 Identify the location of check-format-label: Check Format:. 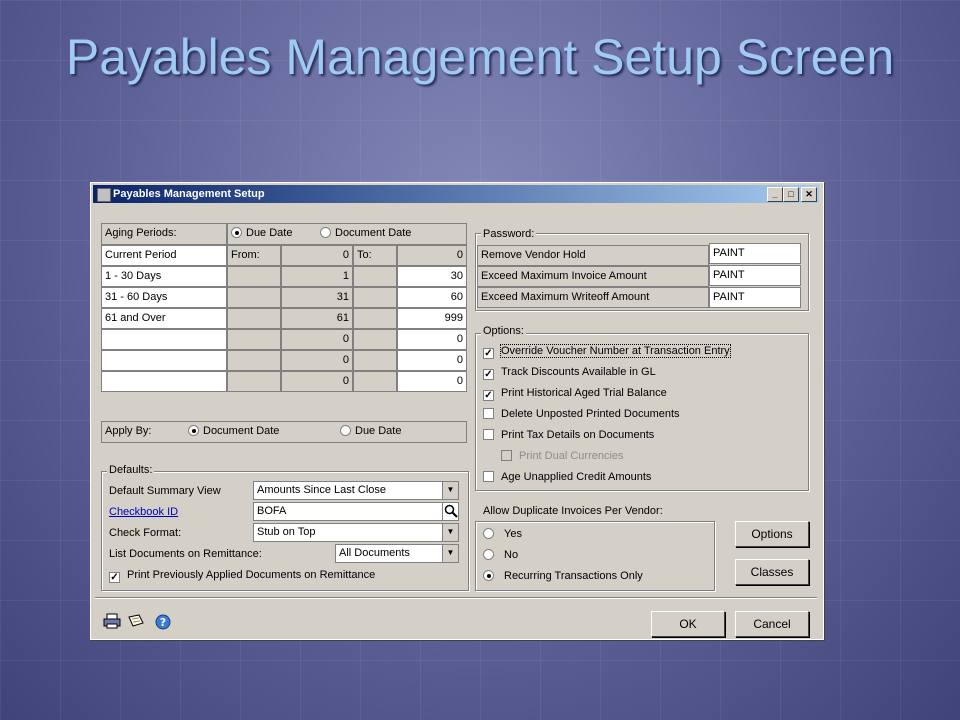
(145, 533).